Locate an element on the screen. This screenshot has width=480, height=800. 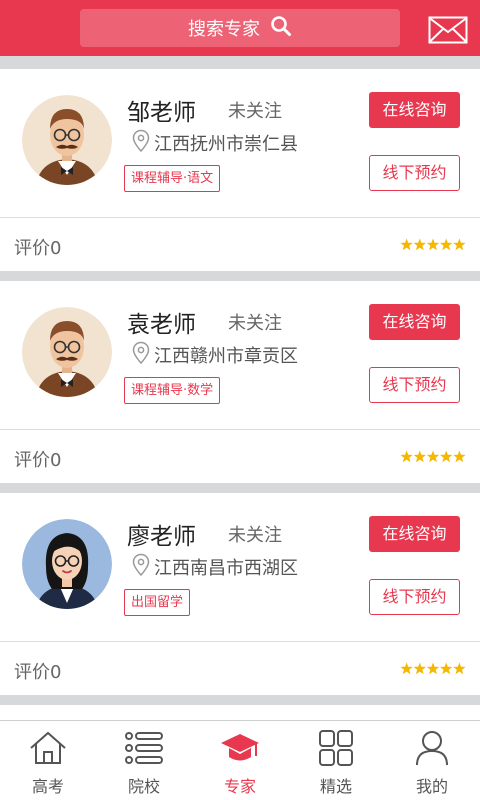
tab-colleges: 院校 is located at coordinates (144, 760).